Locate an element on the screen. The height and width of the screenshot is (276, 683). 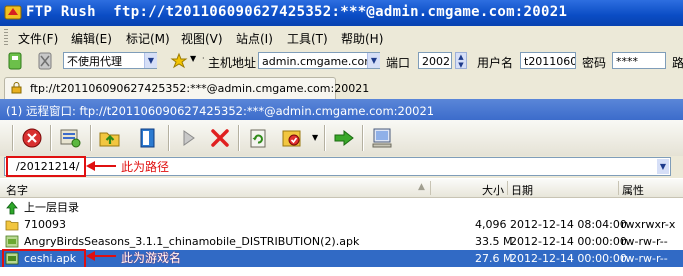
user-input: t20110609 is located at coordinates (548, 60).